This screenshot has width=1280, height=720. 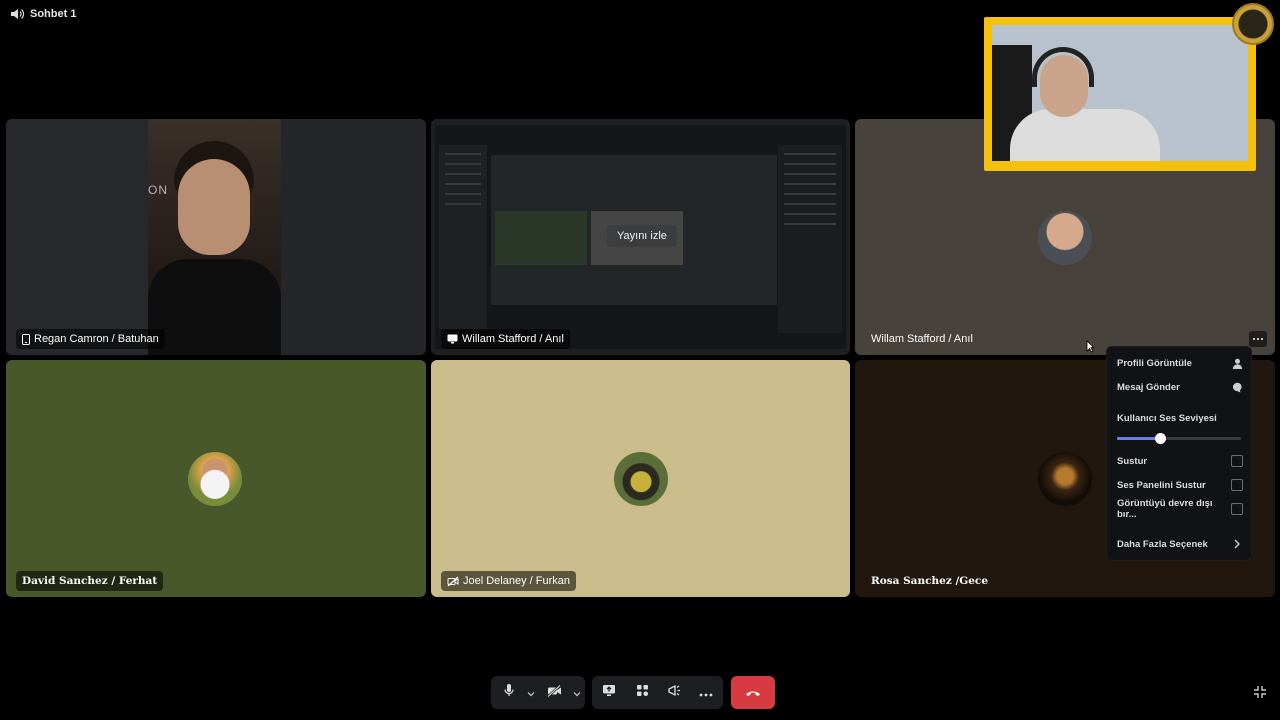 I want to click on camera-feed, so click(x=143, y=237).